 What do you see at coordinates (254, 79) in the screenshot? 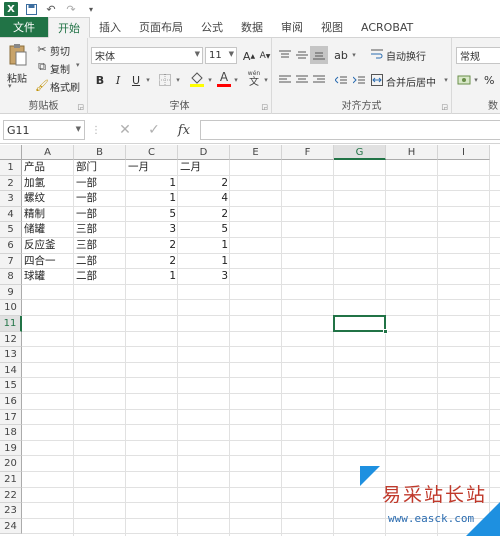
I see `phonetic-guide-icon: wén 文` at bounding box center [254, 79].